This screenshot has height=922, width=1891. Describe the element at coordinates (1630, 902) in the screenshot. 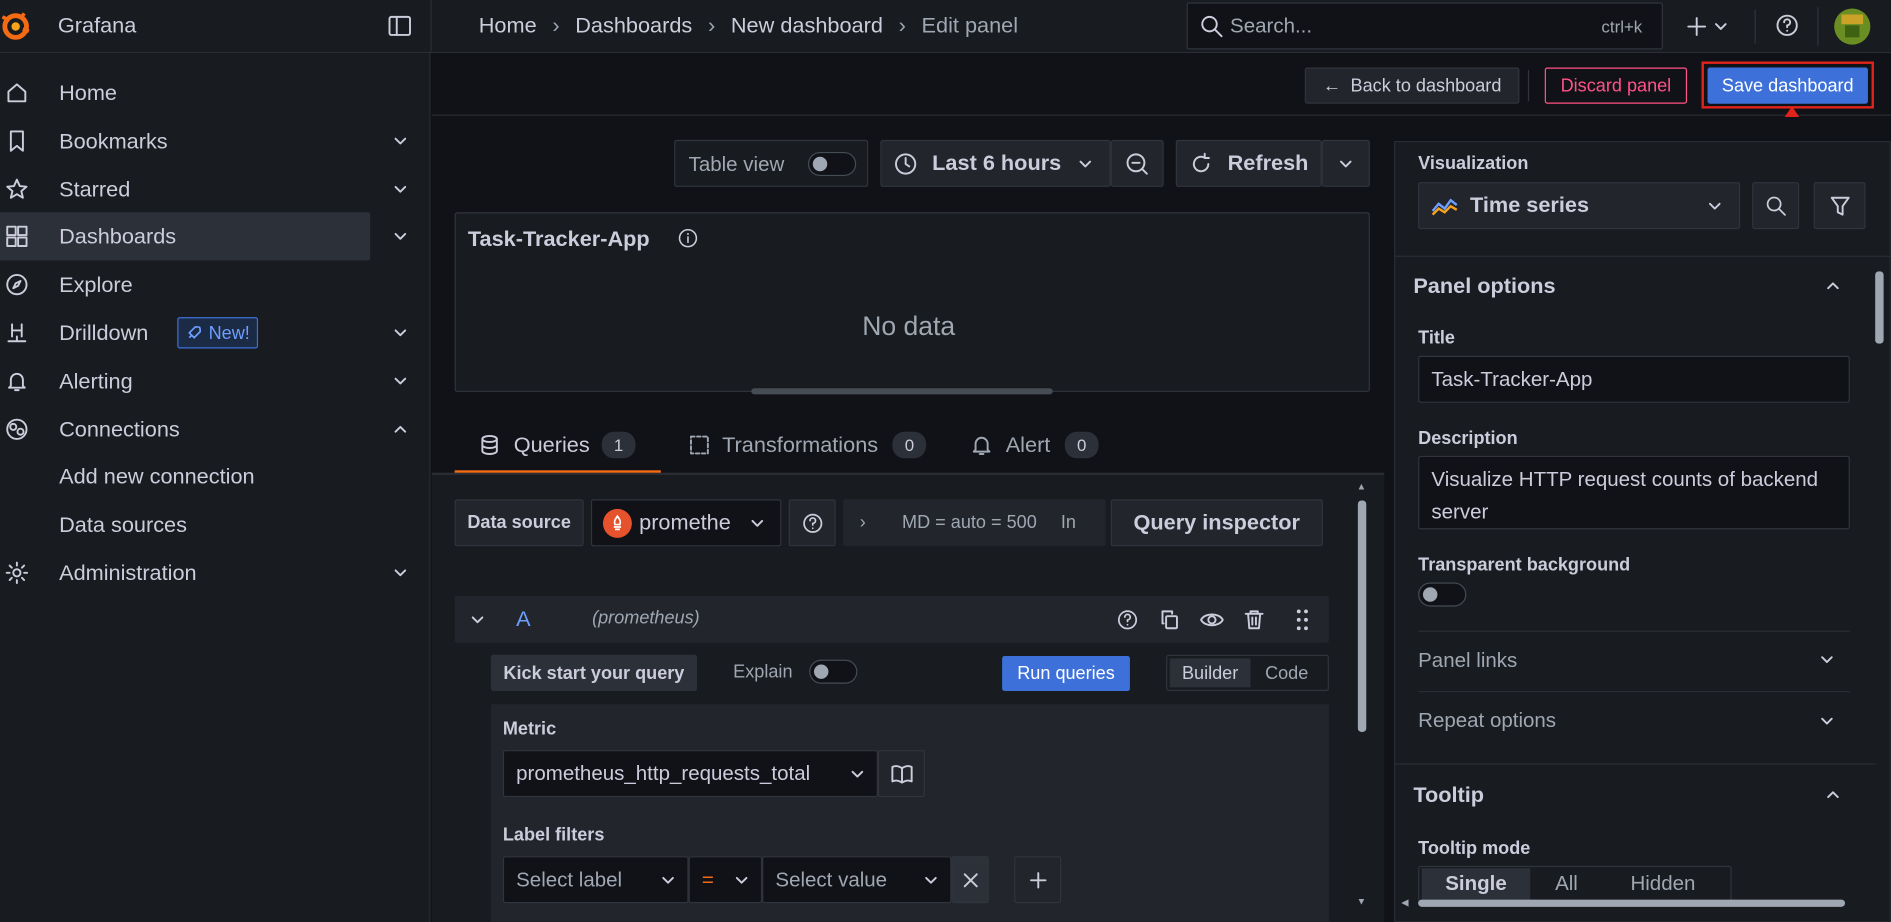

I see `options-horizontal-scrollbar: ◀` at that location.